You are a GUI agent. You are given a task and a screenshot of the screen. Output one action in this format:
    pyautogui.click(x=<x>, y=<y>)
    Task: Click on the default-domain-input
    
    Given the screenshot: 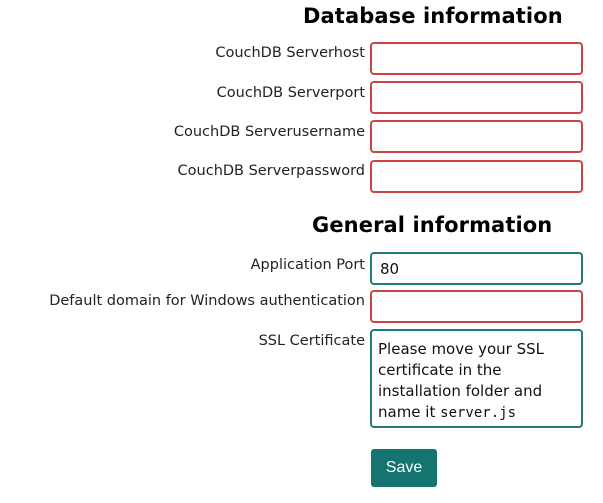 What is the action you would take?
    pyautogui.click(x=476, y=306)
    